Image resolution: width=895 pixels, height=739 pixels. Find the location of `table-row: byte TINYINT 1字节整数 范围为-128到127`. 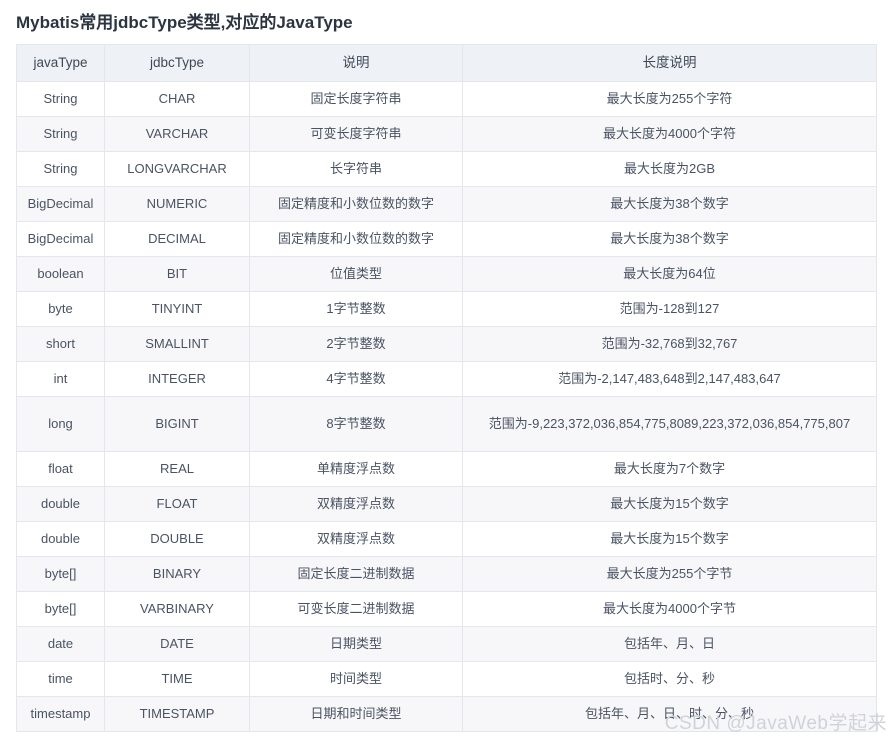

table-row: byte TINYINT 1字节整数 范围为-128到127 is located at coordinates (446, 309).